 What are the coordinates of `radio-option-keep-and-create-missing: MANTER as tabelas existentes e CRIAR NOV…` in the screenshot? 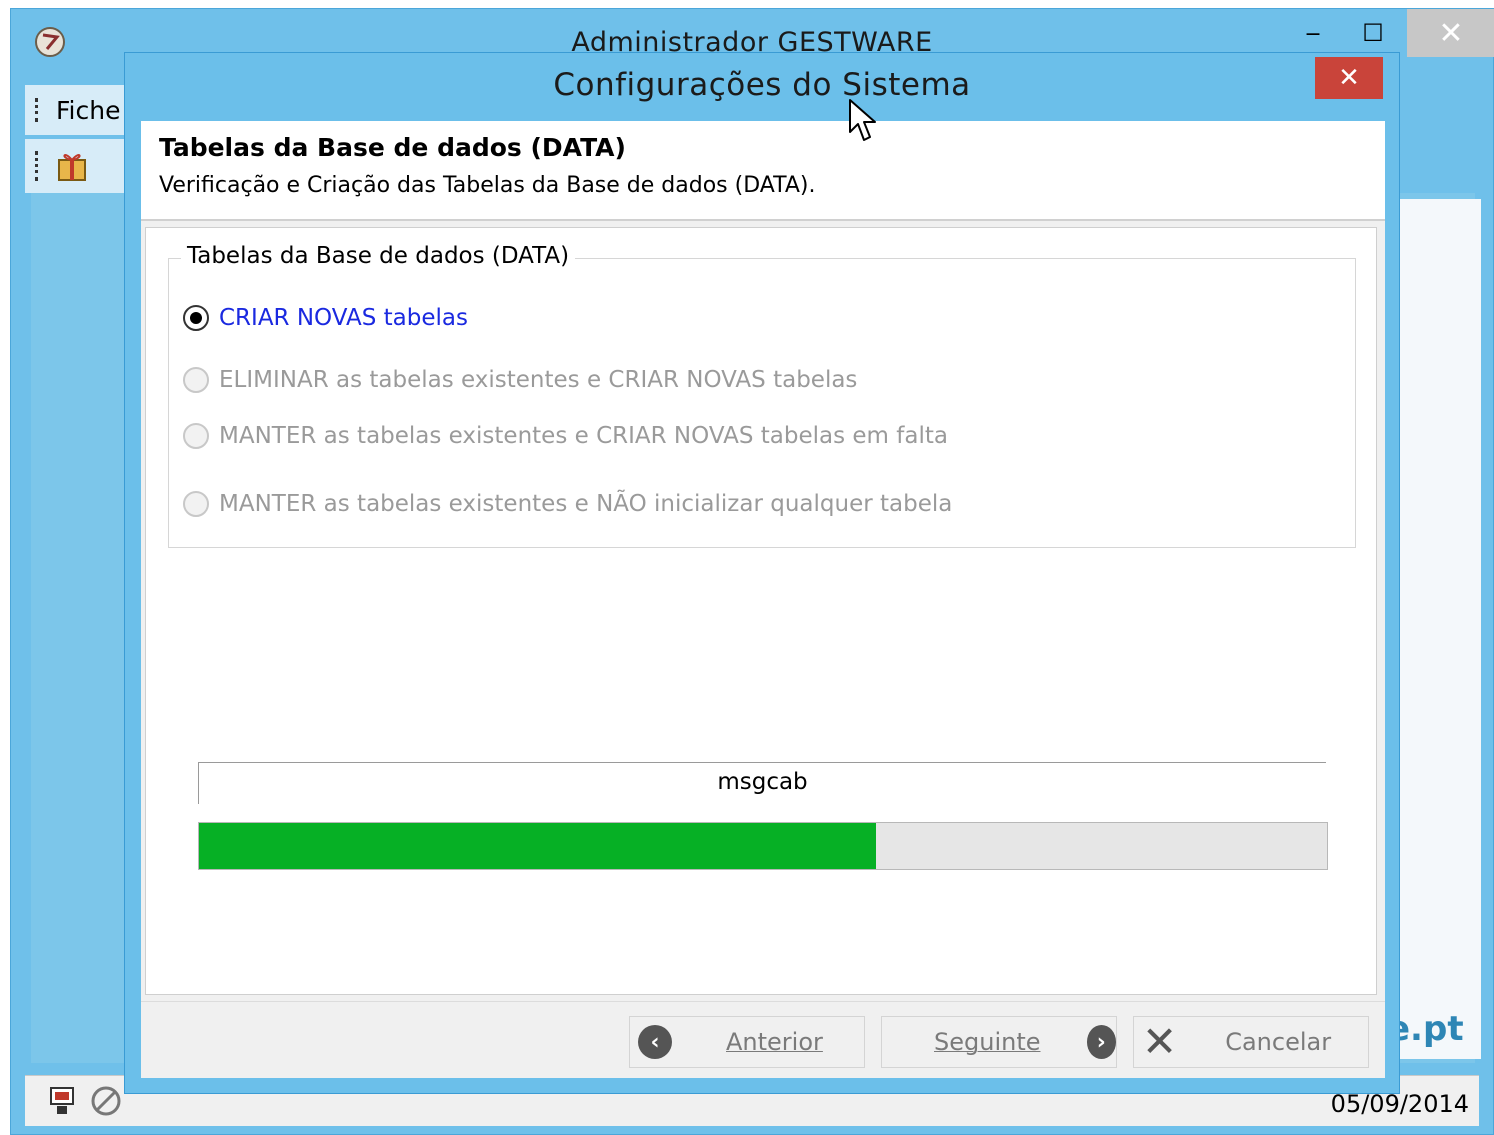 It's located at (565, 436).